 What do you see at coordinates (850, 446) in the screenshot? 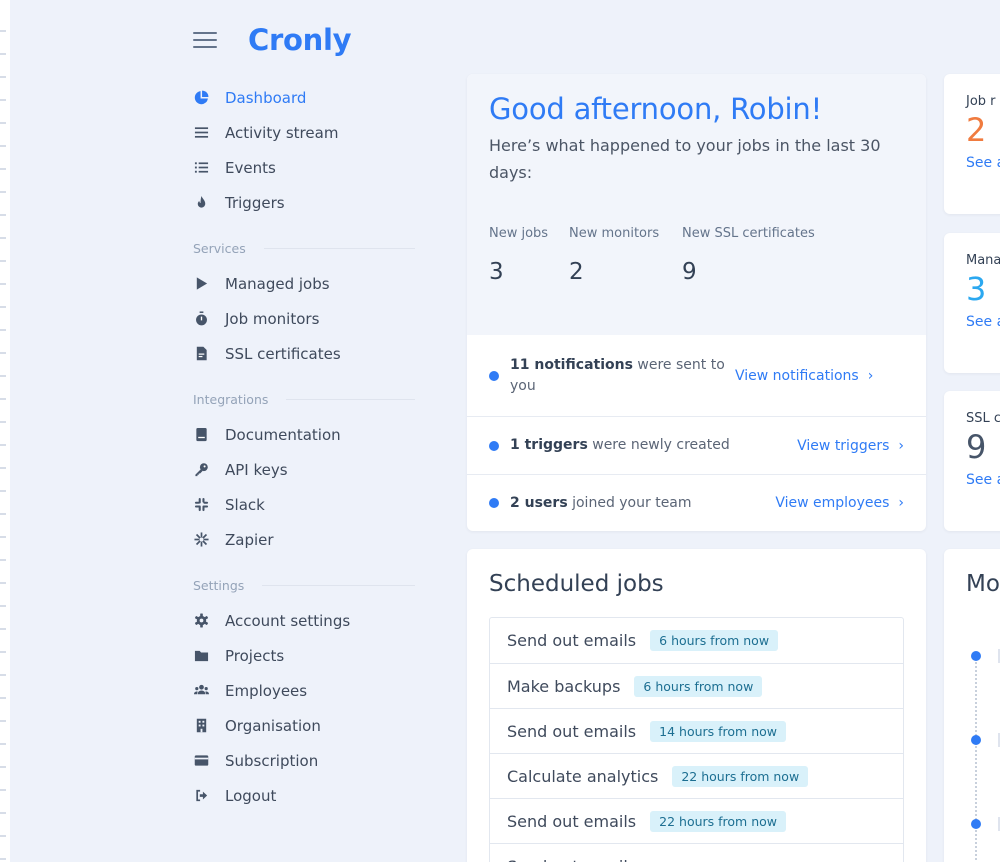
I see `view-triggers-link: View triggers ›` at bounding box center [850, 446].